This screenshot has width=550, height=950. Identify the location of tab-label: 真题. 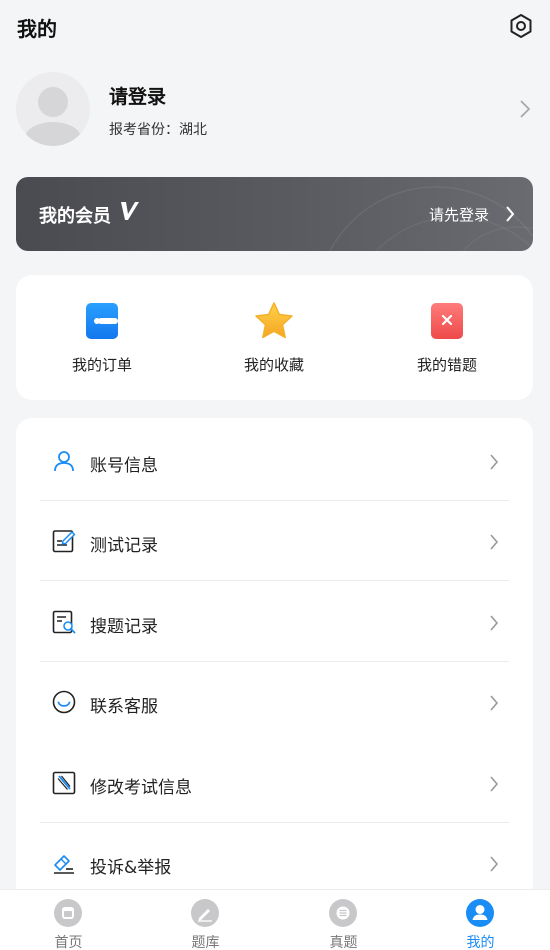
(343, 942).